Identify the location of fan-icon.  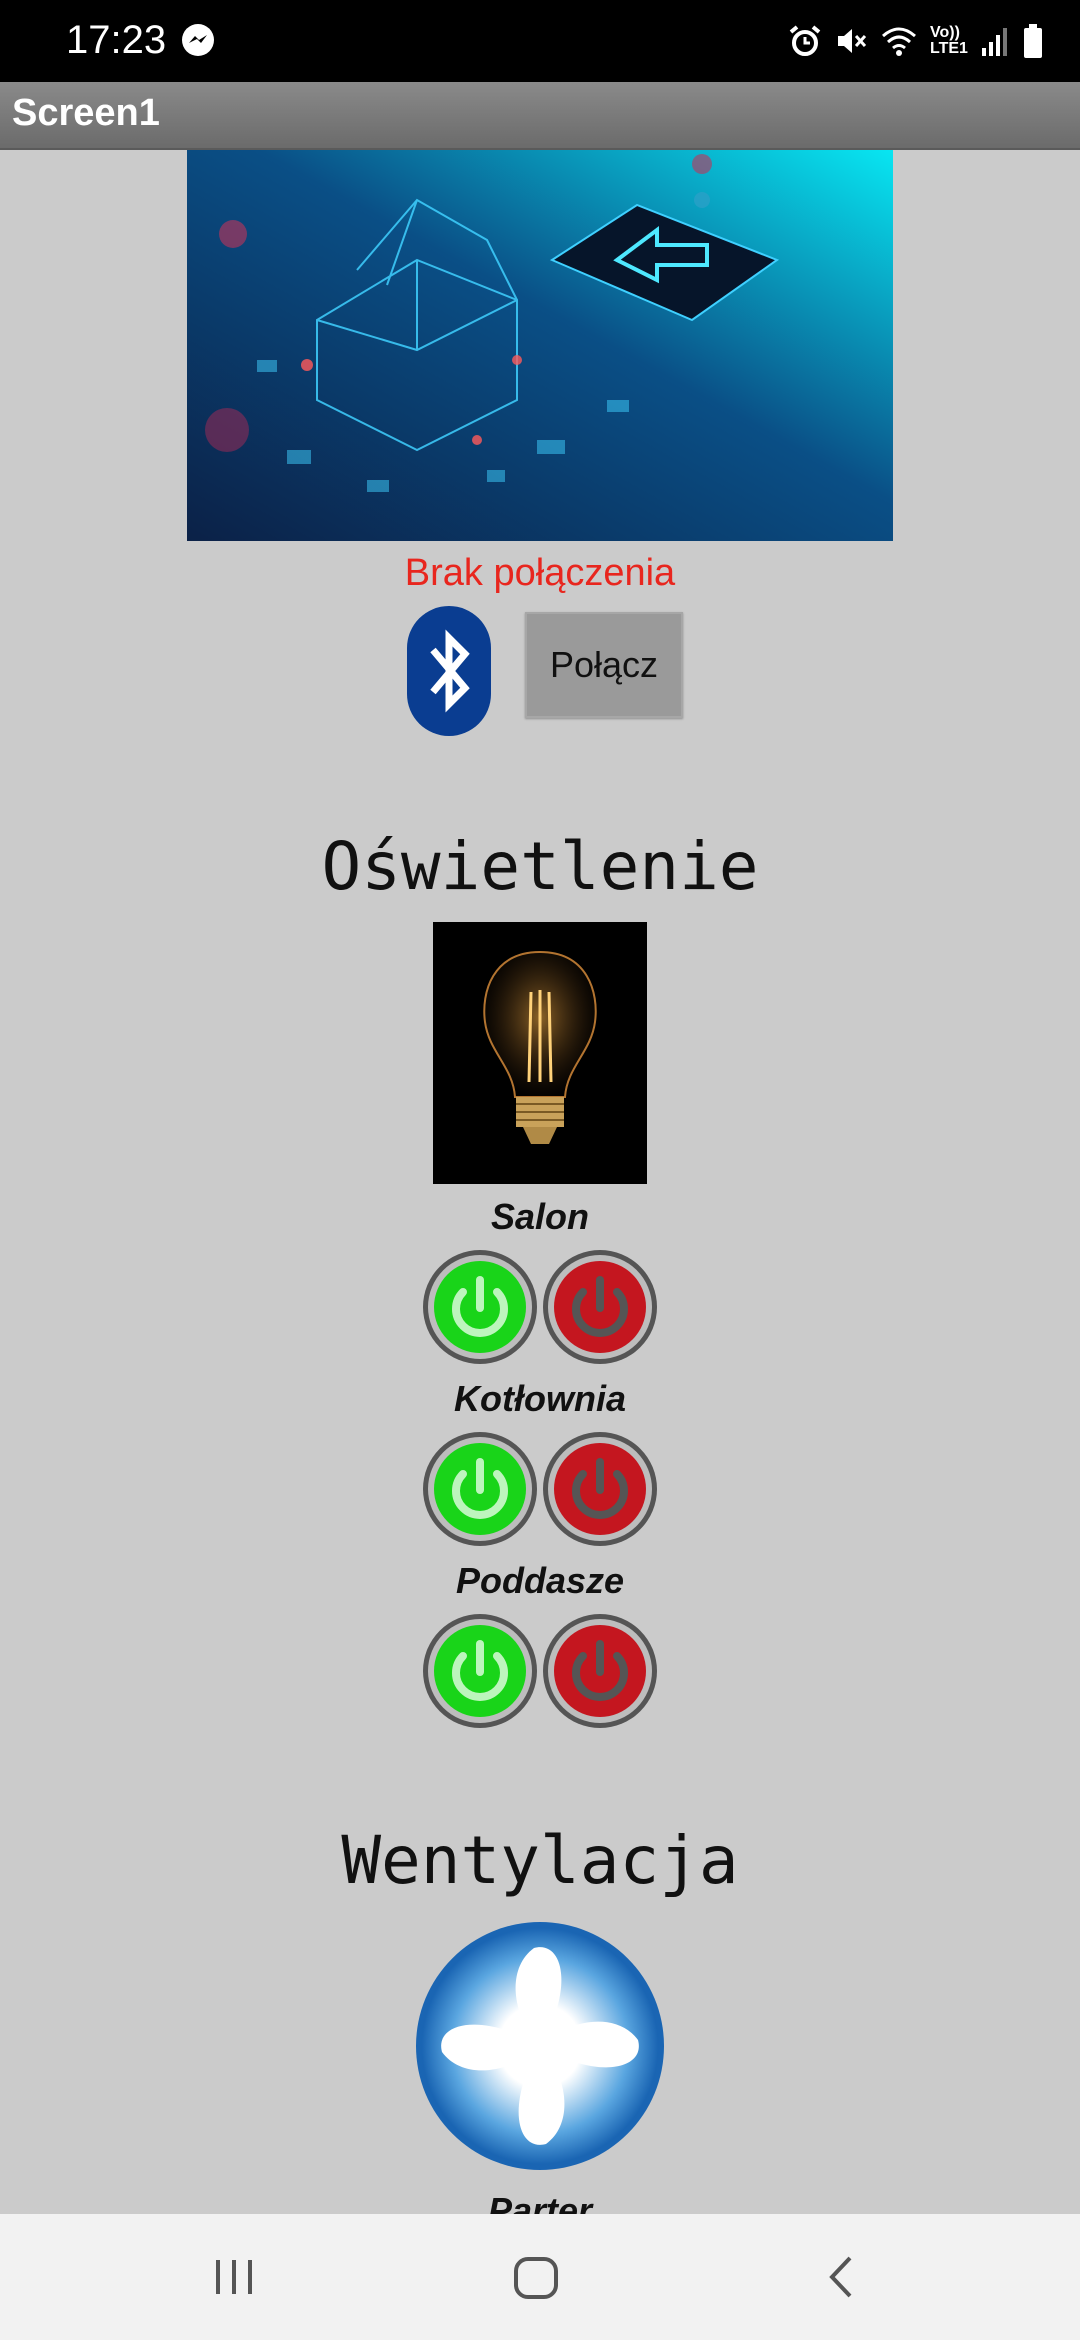
(540, 2046).